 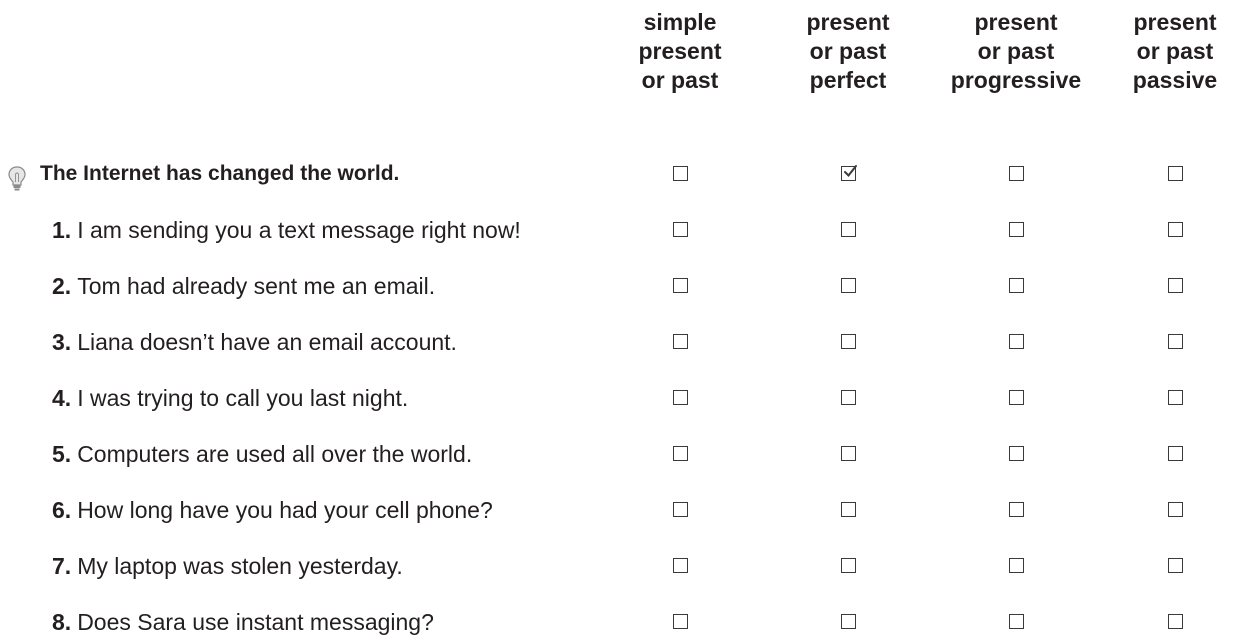 I want to click on exercise-sentence: 3. Liana doesn’t have an email account., so click(x=254, y=342).